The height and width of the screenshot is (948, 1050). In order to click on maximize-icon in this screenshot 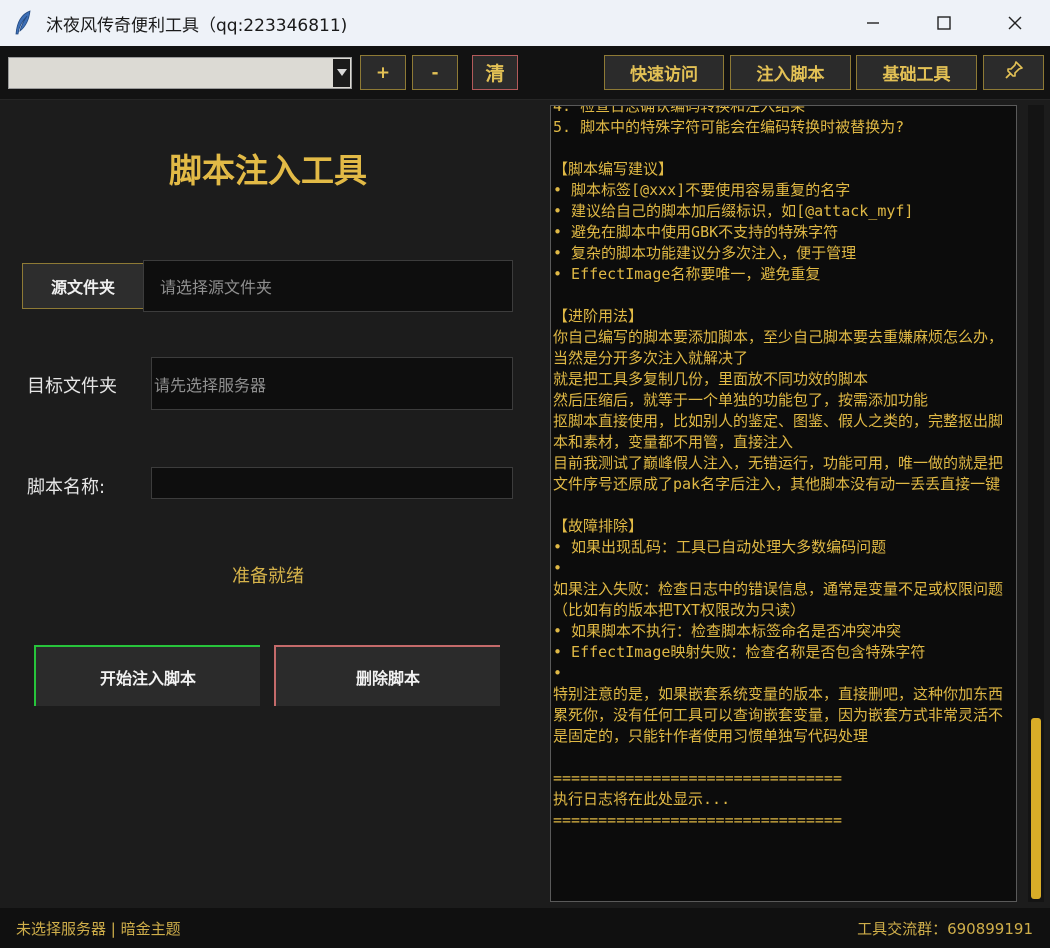, I will do `click(943, 23)`.